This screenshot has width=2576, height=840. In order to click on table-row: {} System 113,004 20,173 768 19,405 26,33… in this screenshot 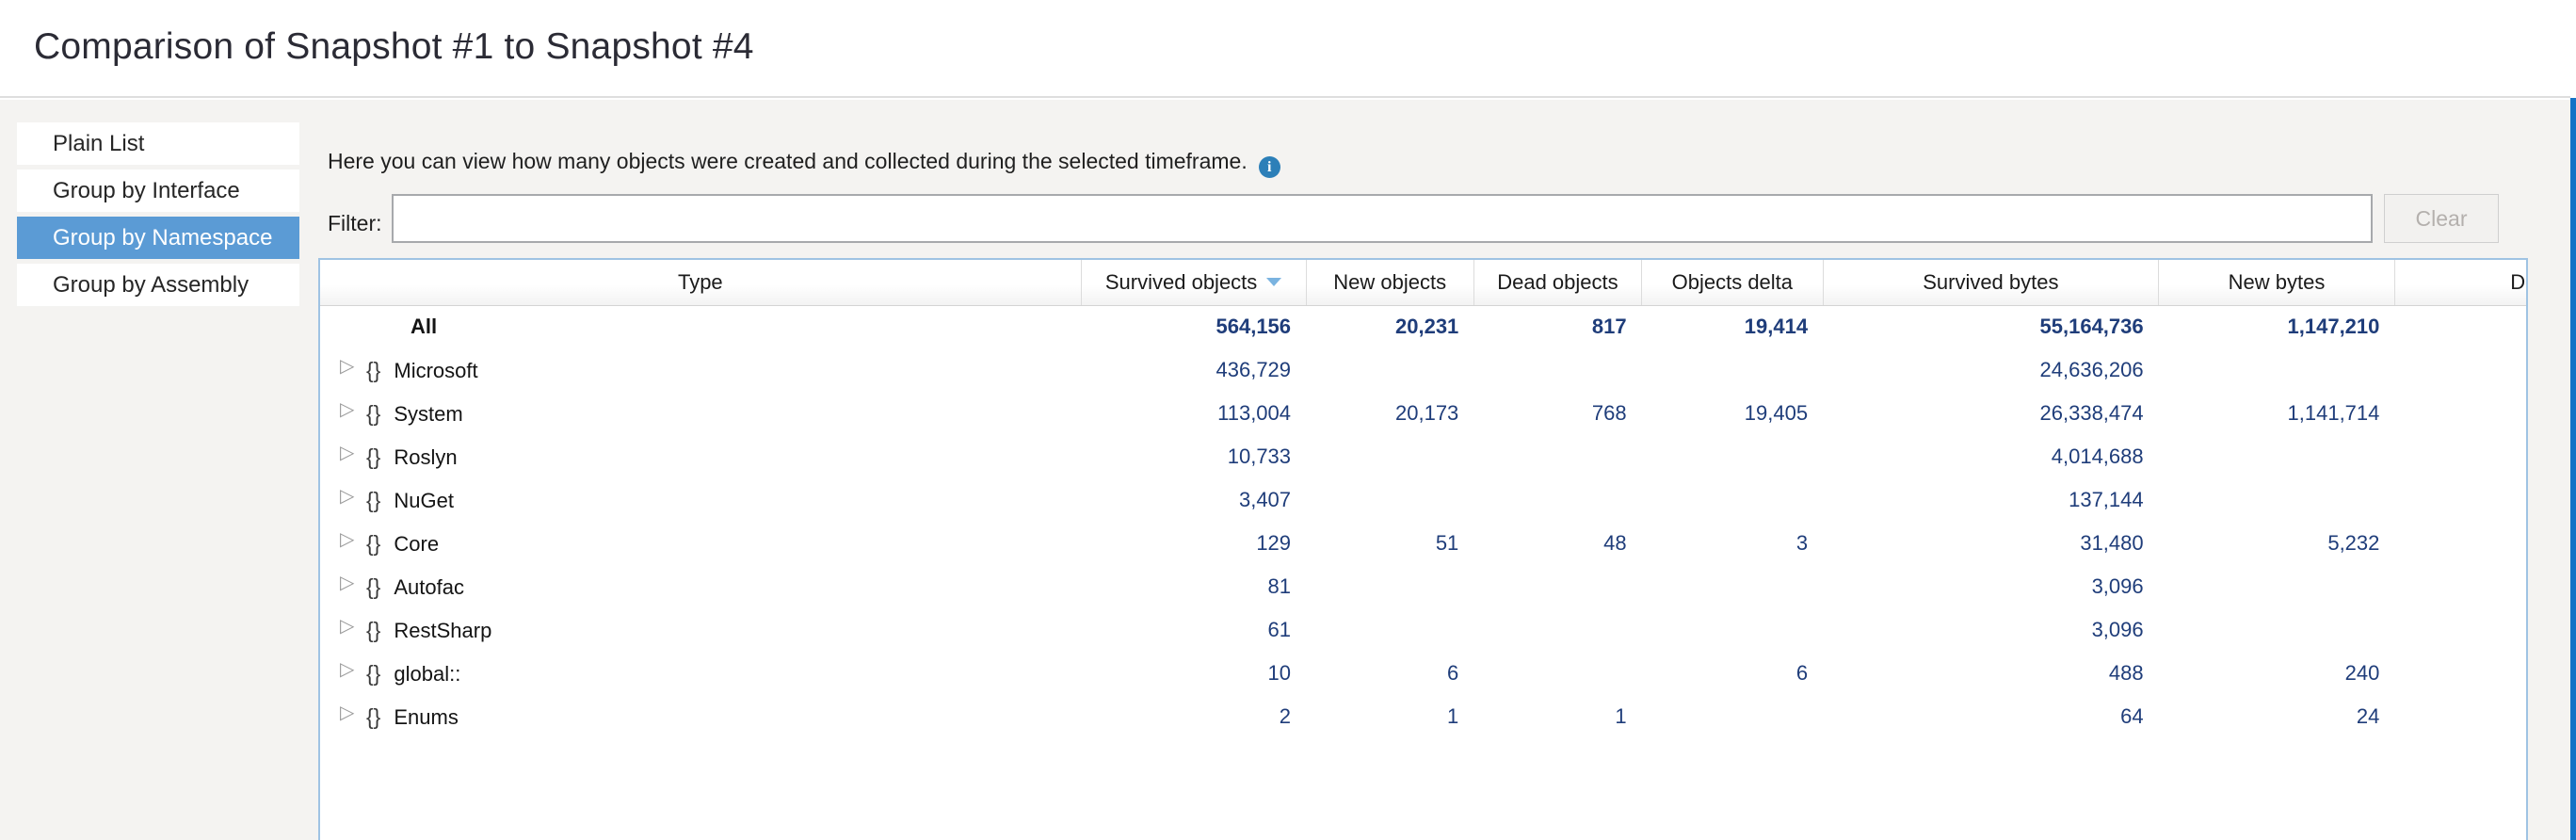, I will do `click(1423, 413)`.